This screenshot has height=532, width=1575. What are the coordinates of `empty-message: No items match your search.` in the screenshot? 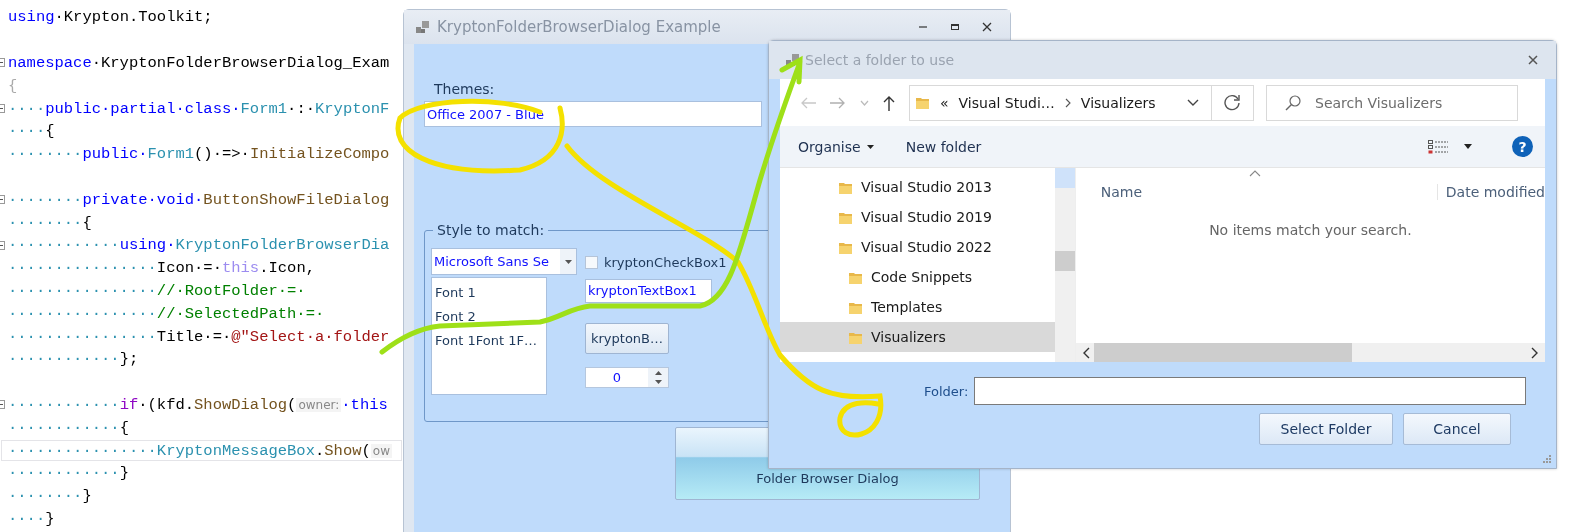 It's located at (1310, 230).